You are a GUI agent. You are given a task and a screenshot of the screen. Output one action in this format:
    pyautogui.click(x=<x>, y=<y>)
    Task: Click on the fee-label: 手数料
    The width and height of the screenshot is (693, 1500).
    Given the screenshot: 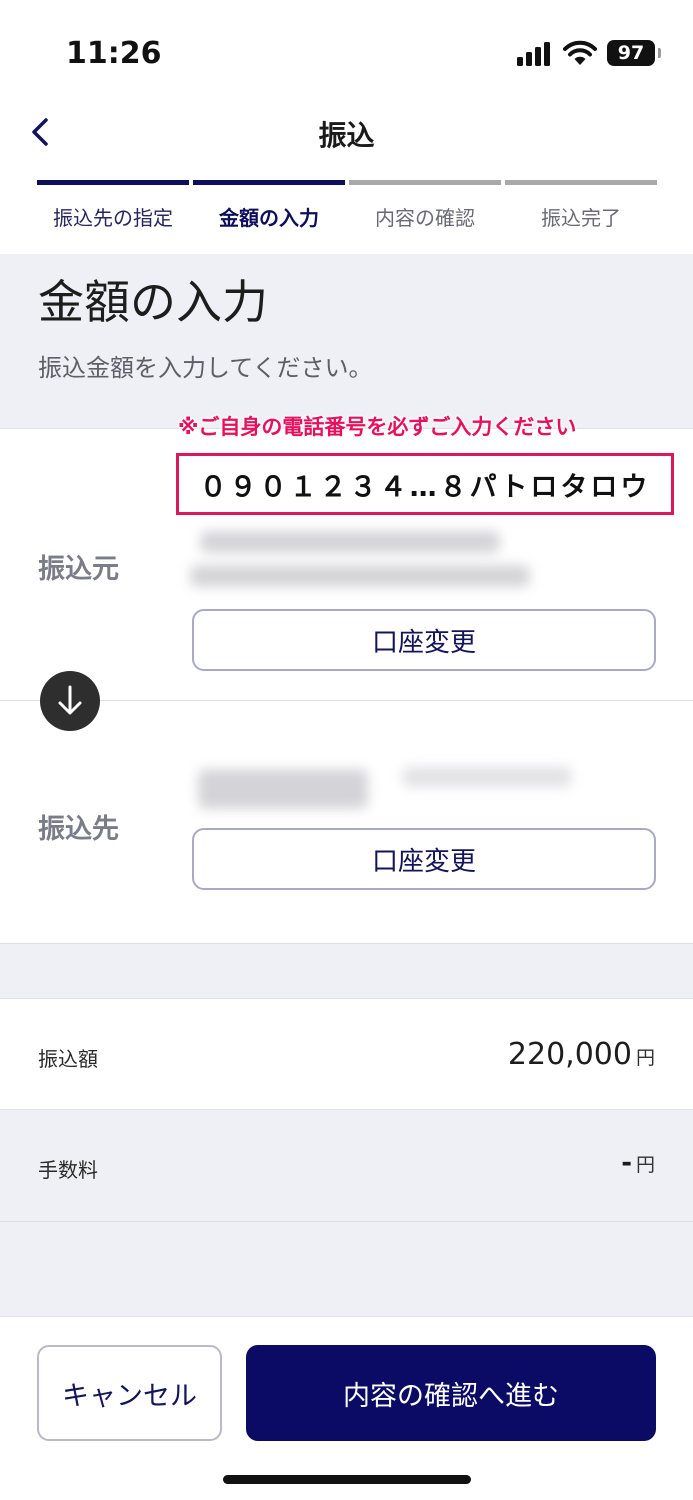 What is the action you would take?
    pyautogui.click(x=68, y=1170)
    